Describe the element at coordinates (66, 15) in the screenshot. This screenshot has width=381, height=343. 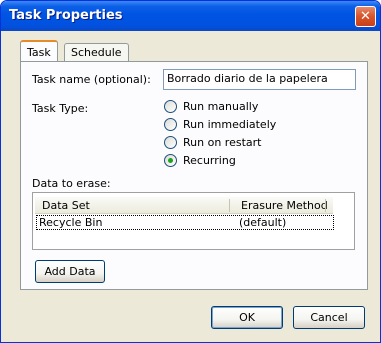
I see `window-title: Task Properties` at that location.